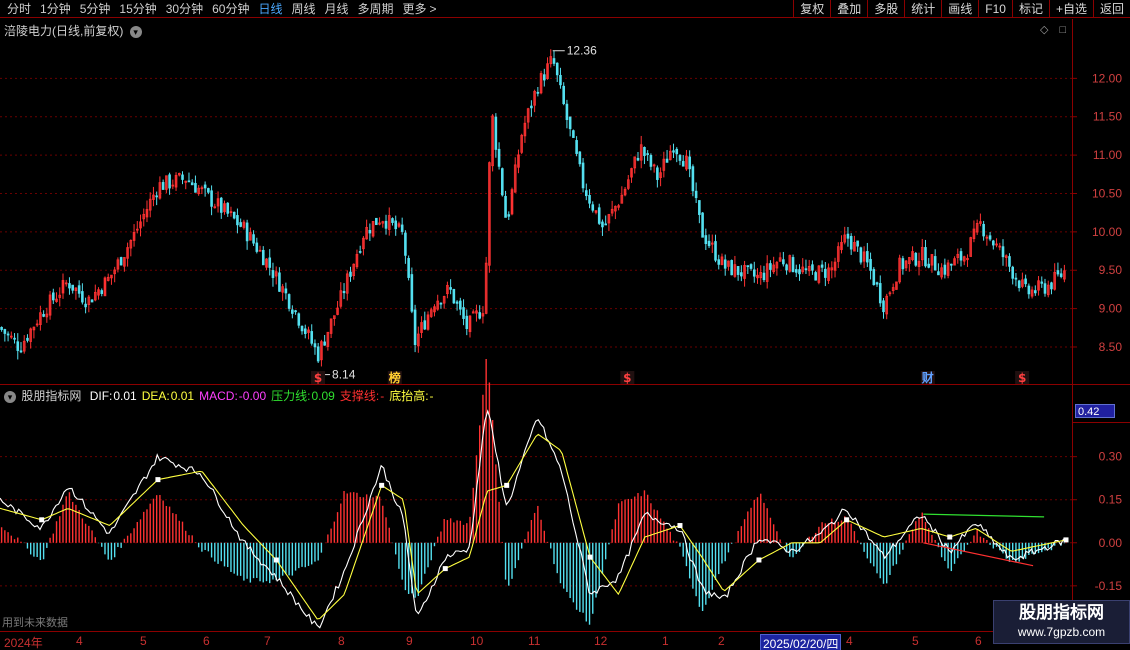  What do you see at coordinates (376, 8) in the screenshot?
I see `tab-period-9: 多周期` at bounding box center [376, 8].